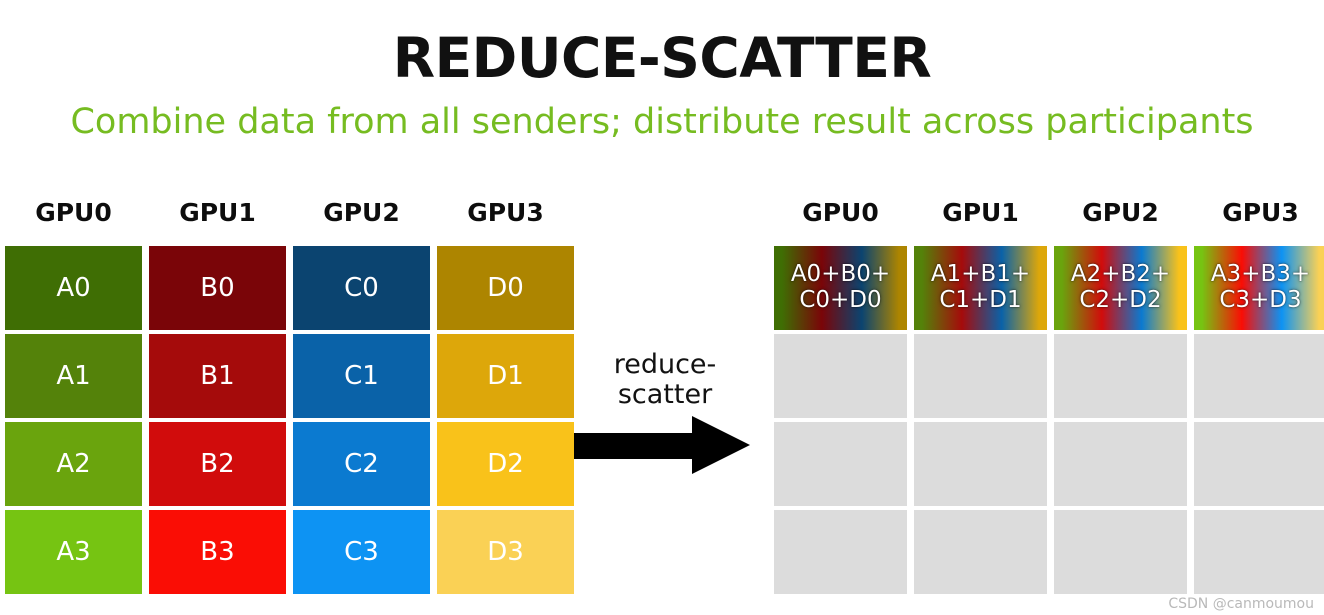 Image resolution: width=1324 pixels, height=615 pixels. I want to click on source-cell-label: C3, so click(361, 551).